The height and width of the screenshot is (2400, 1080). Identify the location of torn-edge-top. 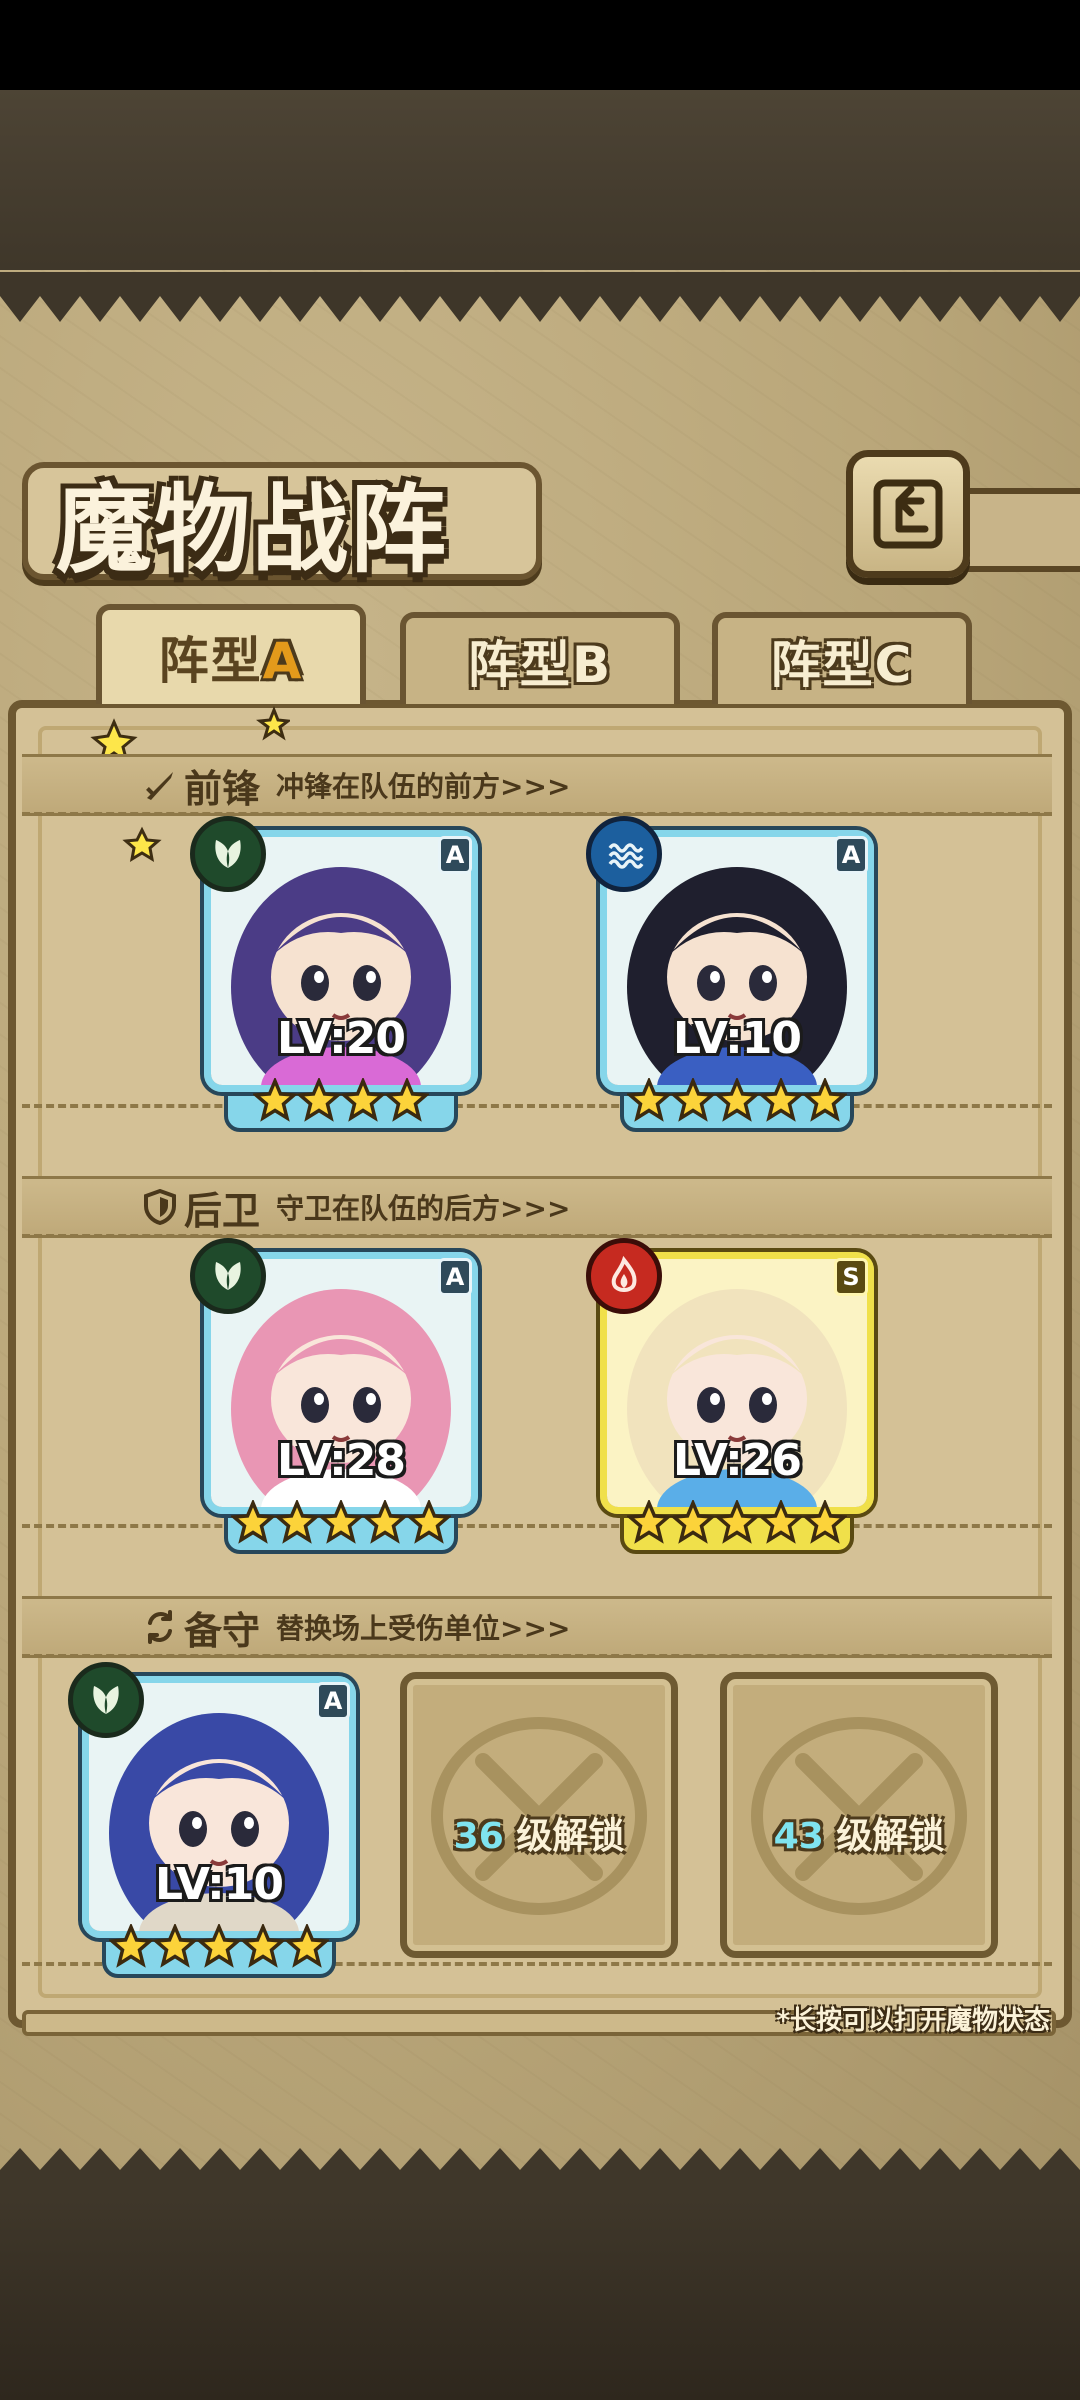
(540, 297).